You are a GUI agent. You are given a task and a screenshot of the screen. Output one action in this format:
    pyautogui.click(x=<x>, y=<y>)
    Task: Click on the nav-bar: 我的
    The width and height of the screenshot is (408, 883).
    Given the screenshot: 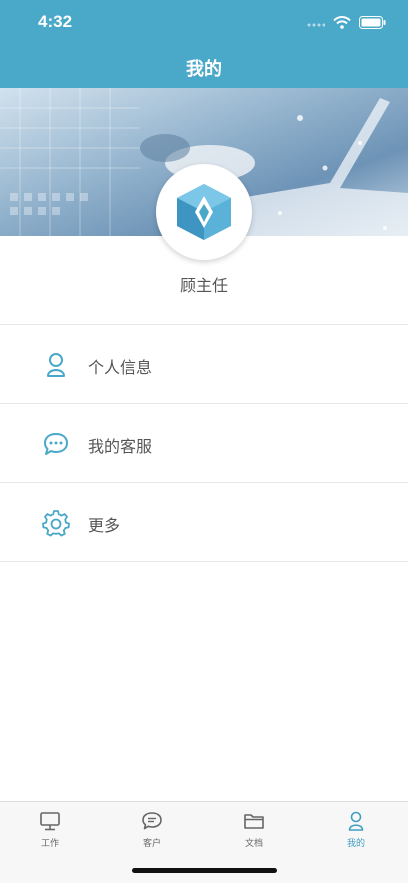 What is the action you would take?
    pyautogui.click(x=204, y=66)
    